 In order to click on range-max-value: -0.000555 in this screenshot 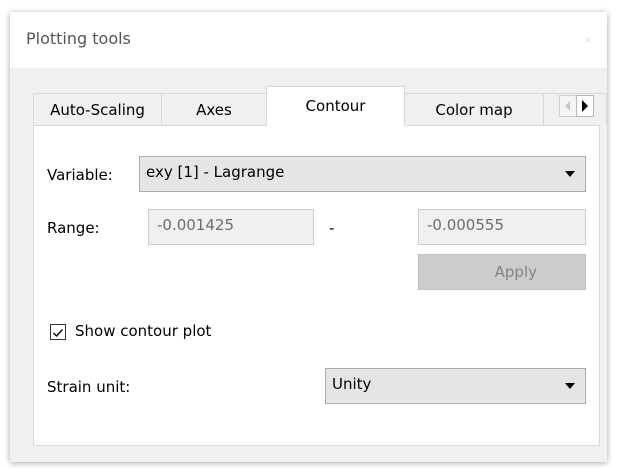, I will do `click(465, 225)`.